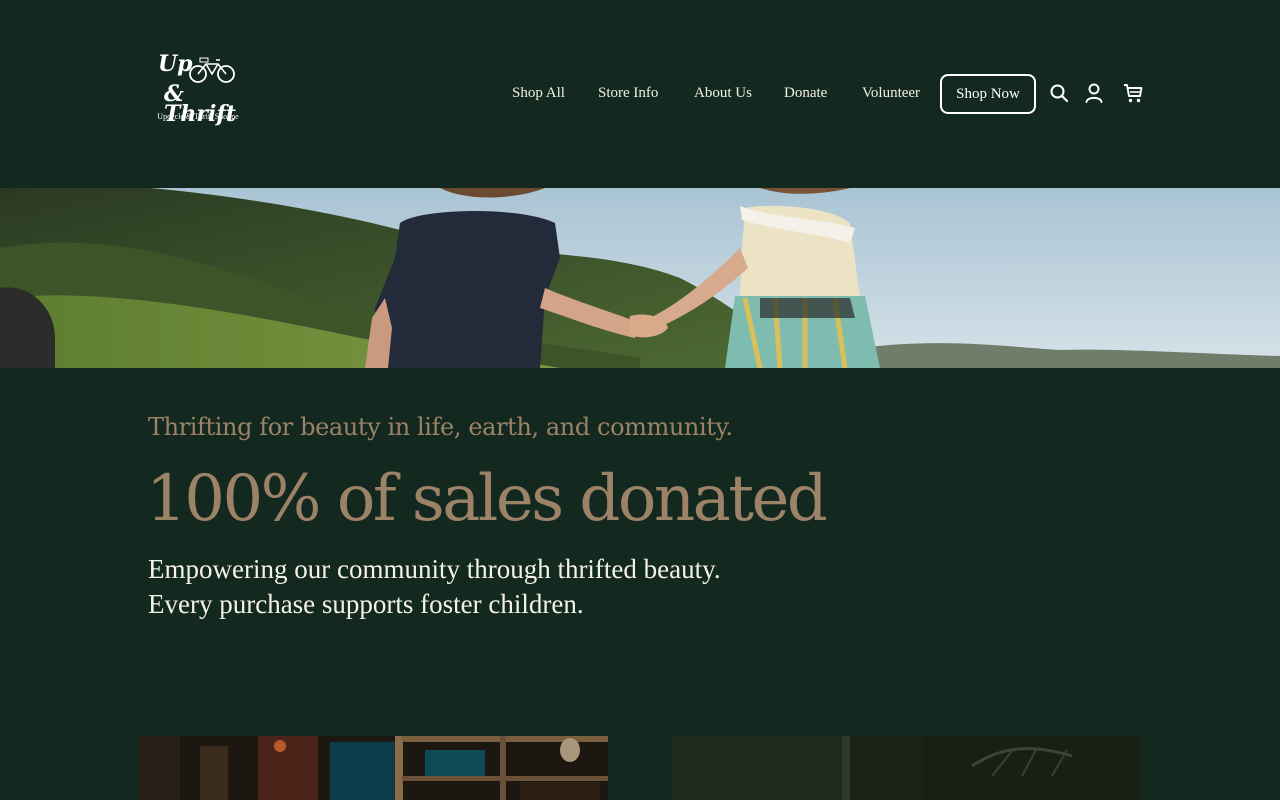 The width and height of the screenshot is (1280, 800). I want to click on page-title: 100% of sales donated, so click(487, 499).